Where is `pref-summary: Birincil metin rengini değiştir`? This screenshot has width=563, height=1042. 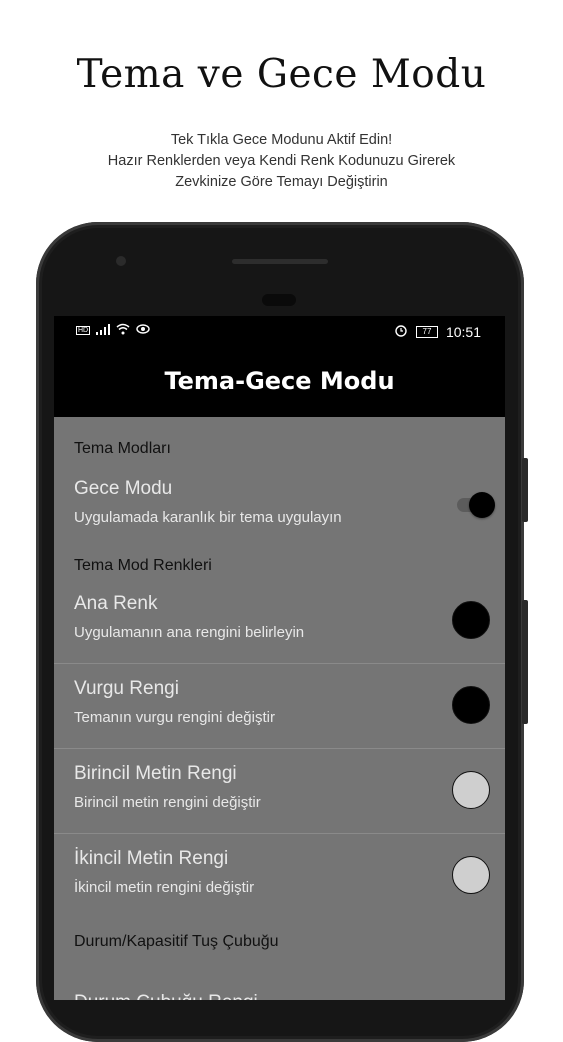 pref-summary: Birincil metin rengini değiştir is located at coordinates (167, 802).